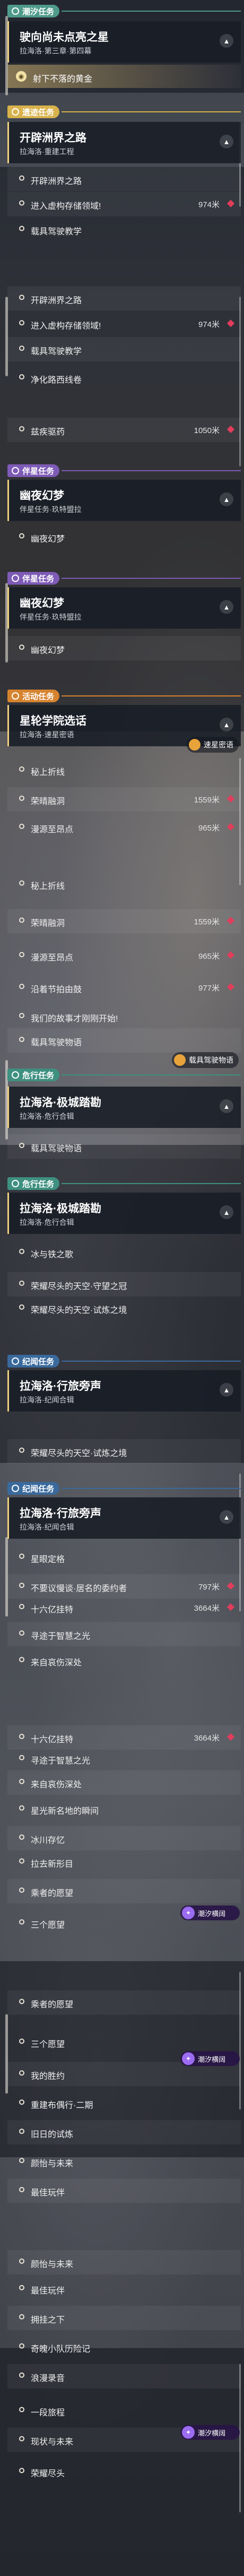 The width and height of the screenshot is (244, 2576). I want to click on step-label: 漫源至昂点, so click(53, 958).